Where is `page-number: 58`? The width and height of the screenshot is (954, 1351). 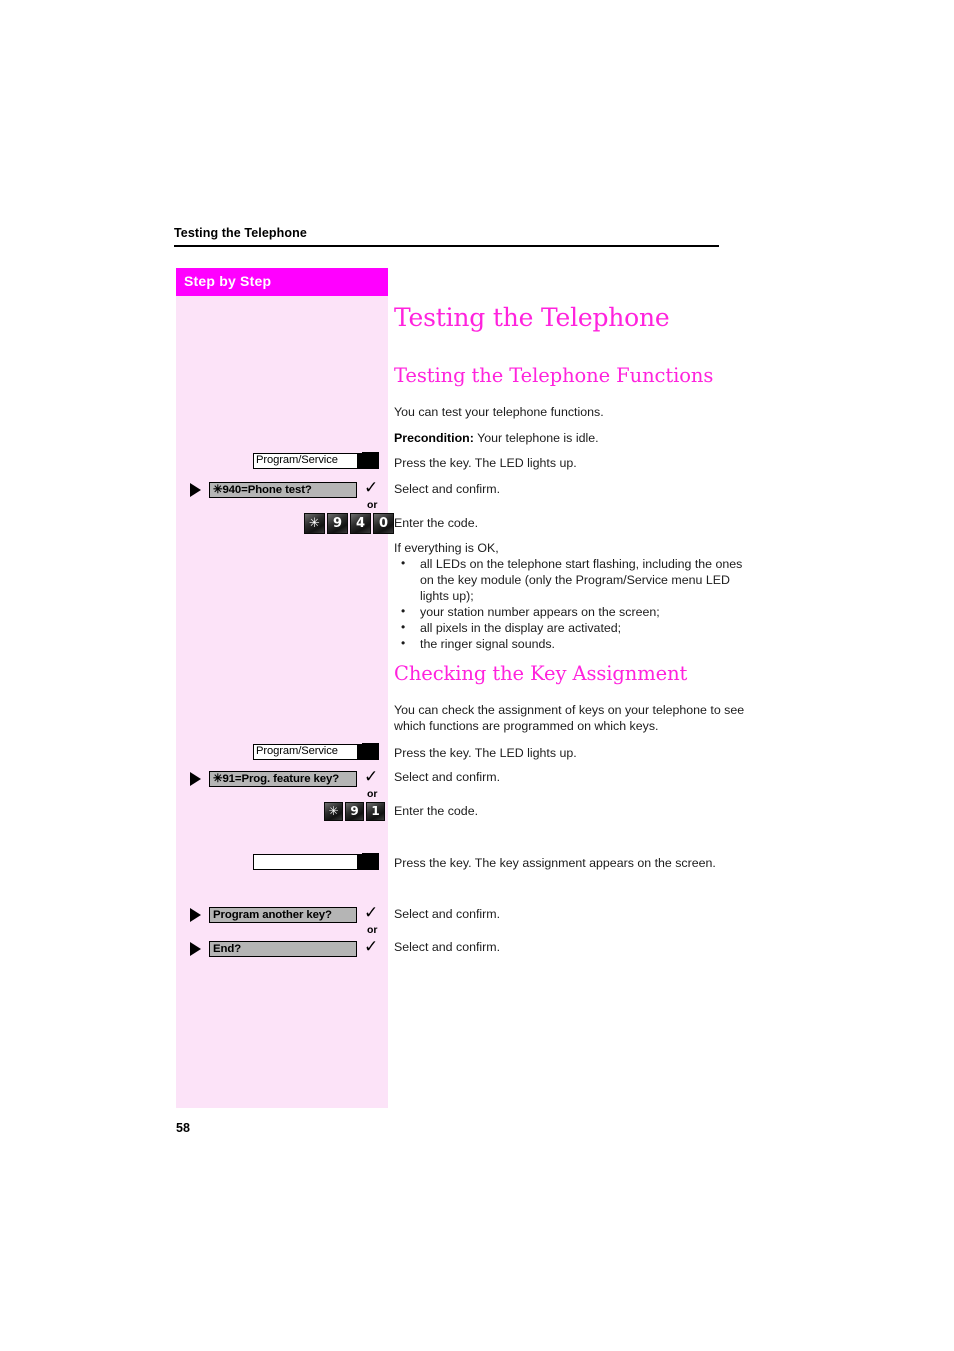
page-number: 58 is located at coordinates (183, 1128).